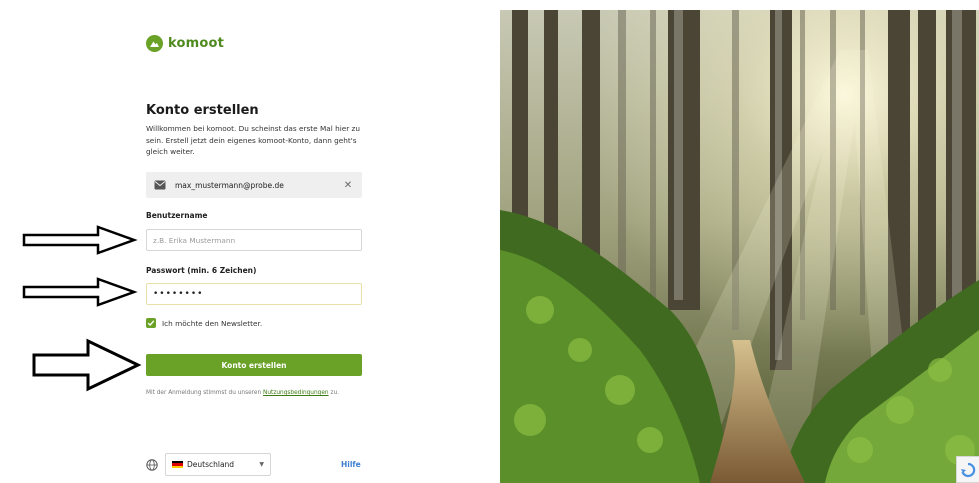 This screenshot has width=979, height=483. I want to click on komoot-logo: komoot, so click(185, 43).